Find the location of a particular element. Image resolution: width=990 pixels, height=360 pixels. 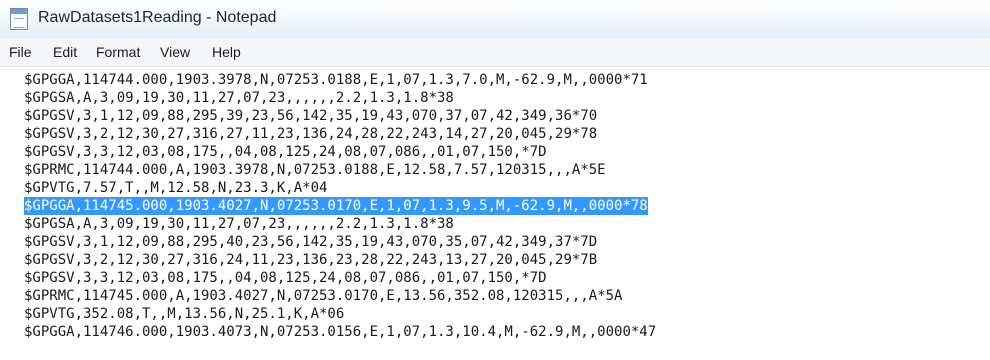

menu-edit: Edit is located at coordinates (65, 52).